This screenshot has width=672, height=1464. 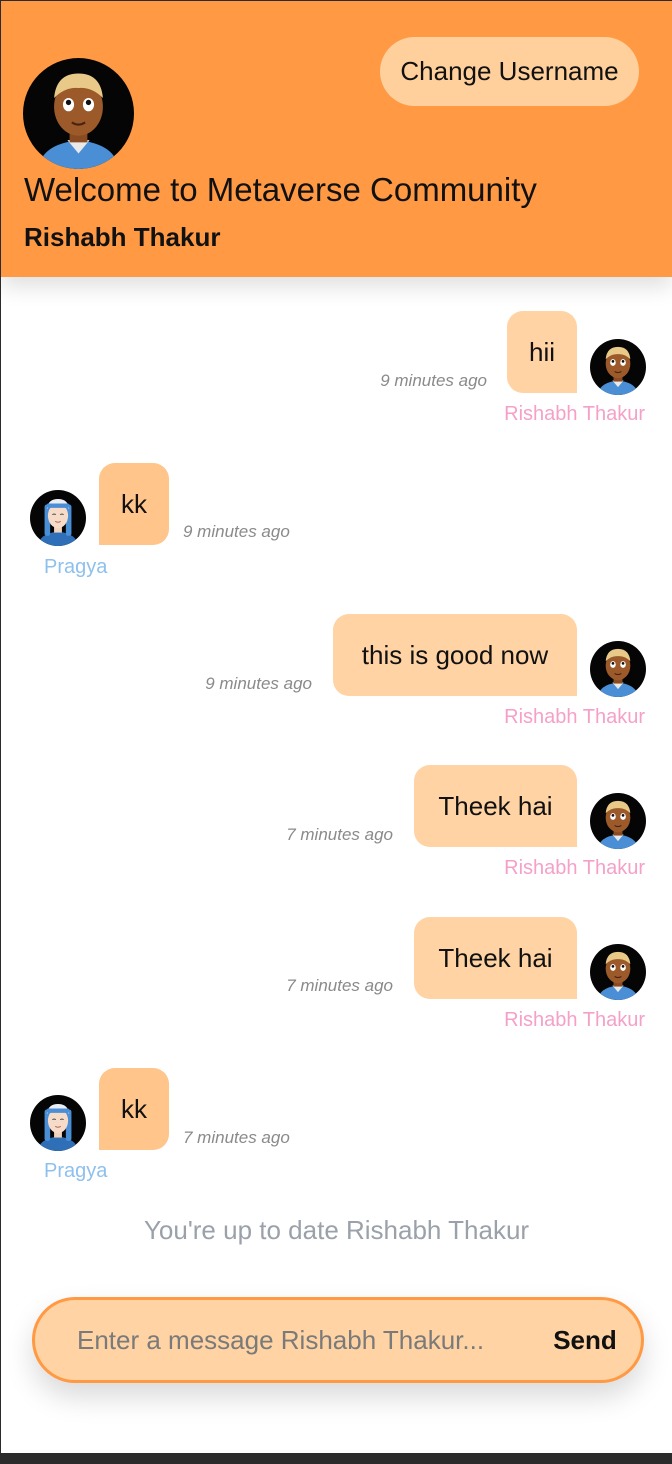 What do you see at coordinates (280, 189) in the screenshot?
I see `welcome-title: Welcome to Metaverse Community` at bounding box center [280, 189].